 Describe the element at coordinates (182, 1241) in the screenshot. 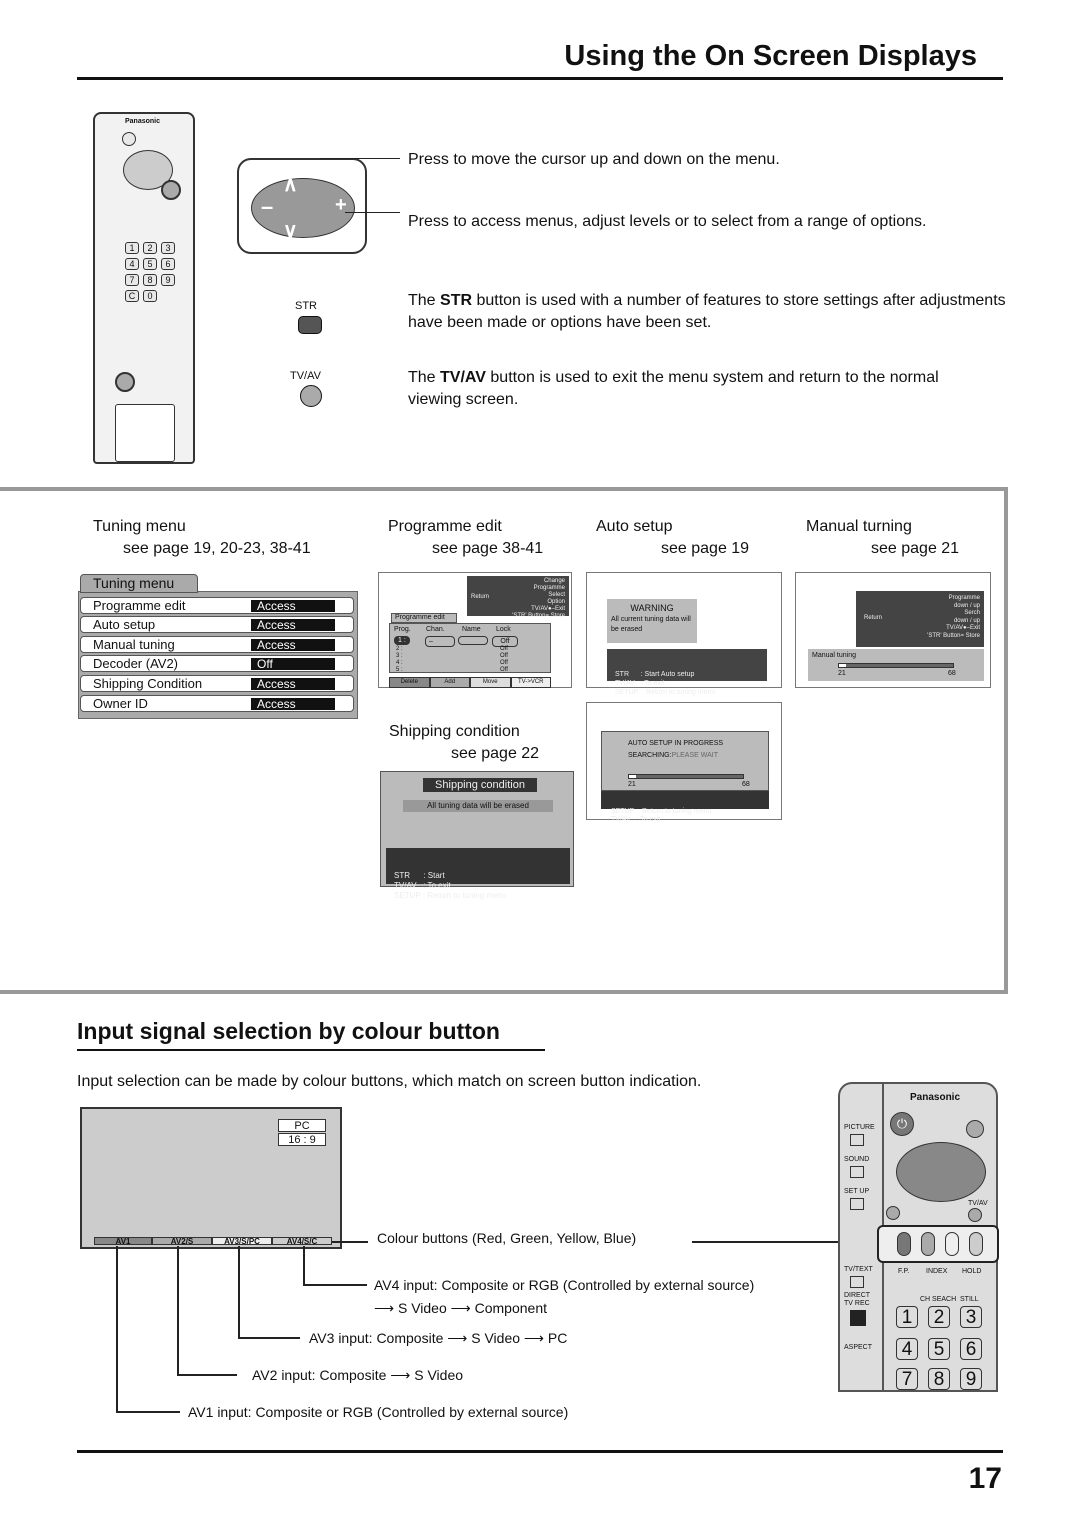

I see `av2-button: AV2/S` at that location.